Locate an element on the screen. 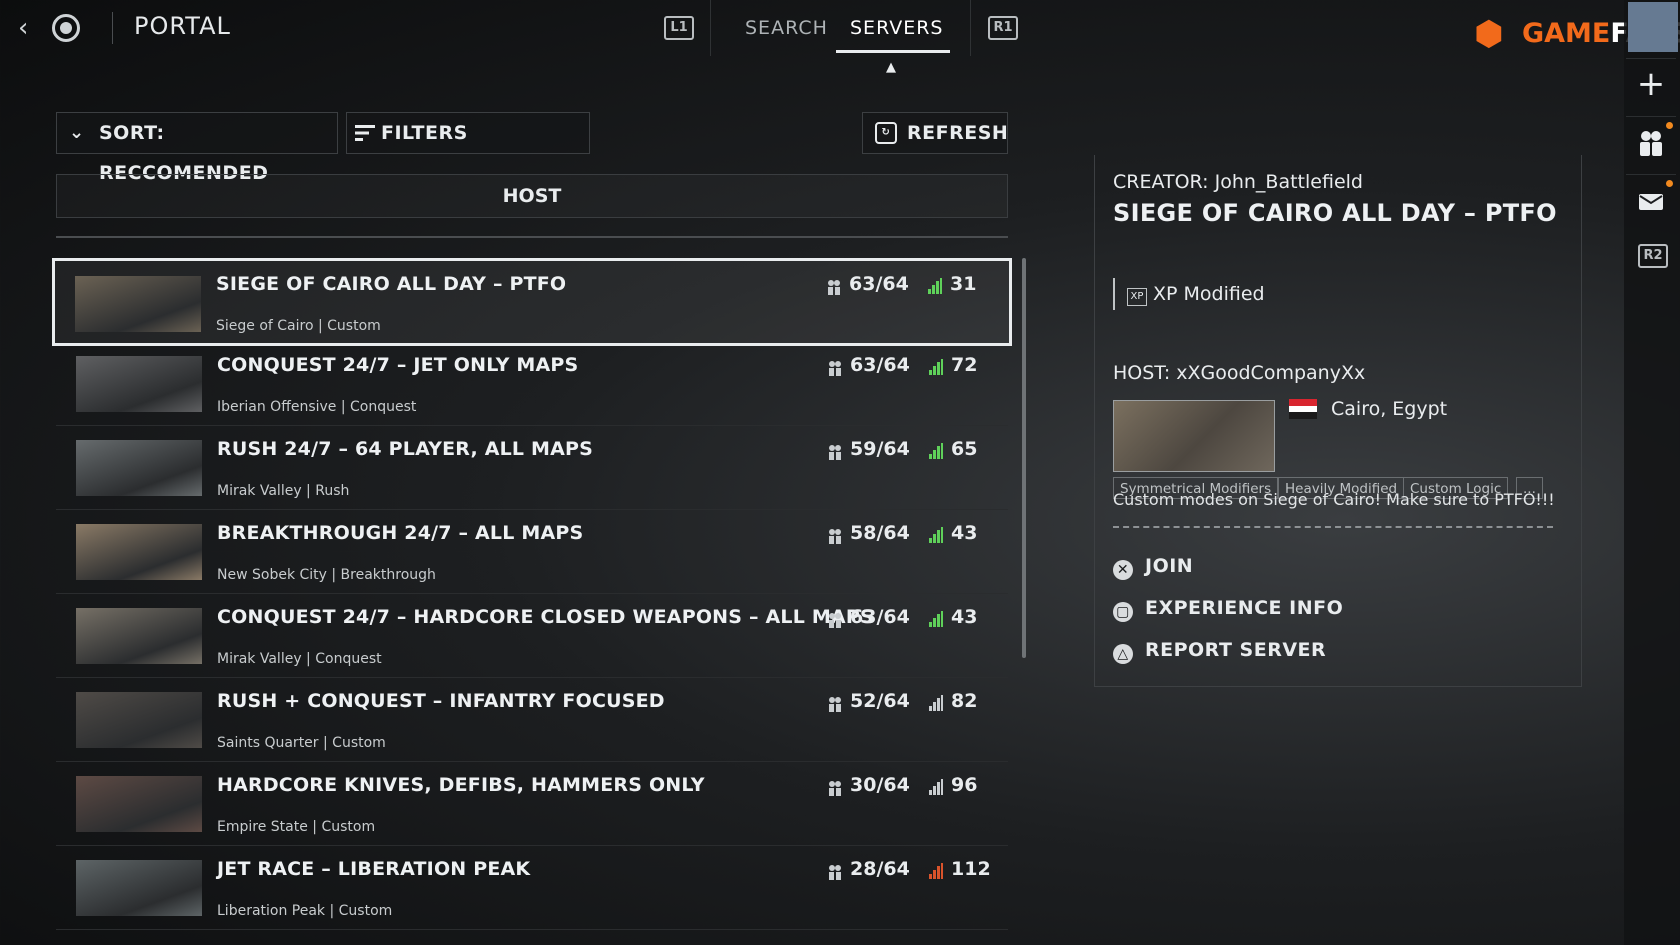  square-button-icon: ▢ is located at coordinates (1123, 612).